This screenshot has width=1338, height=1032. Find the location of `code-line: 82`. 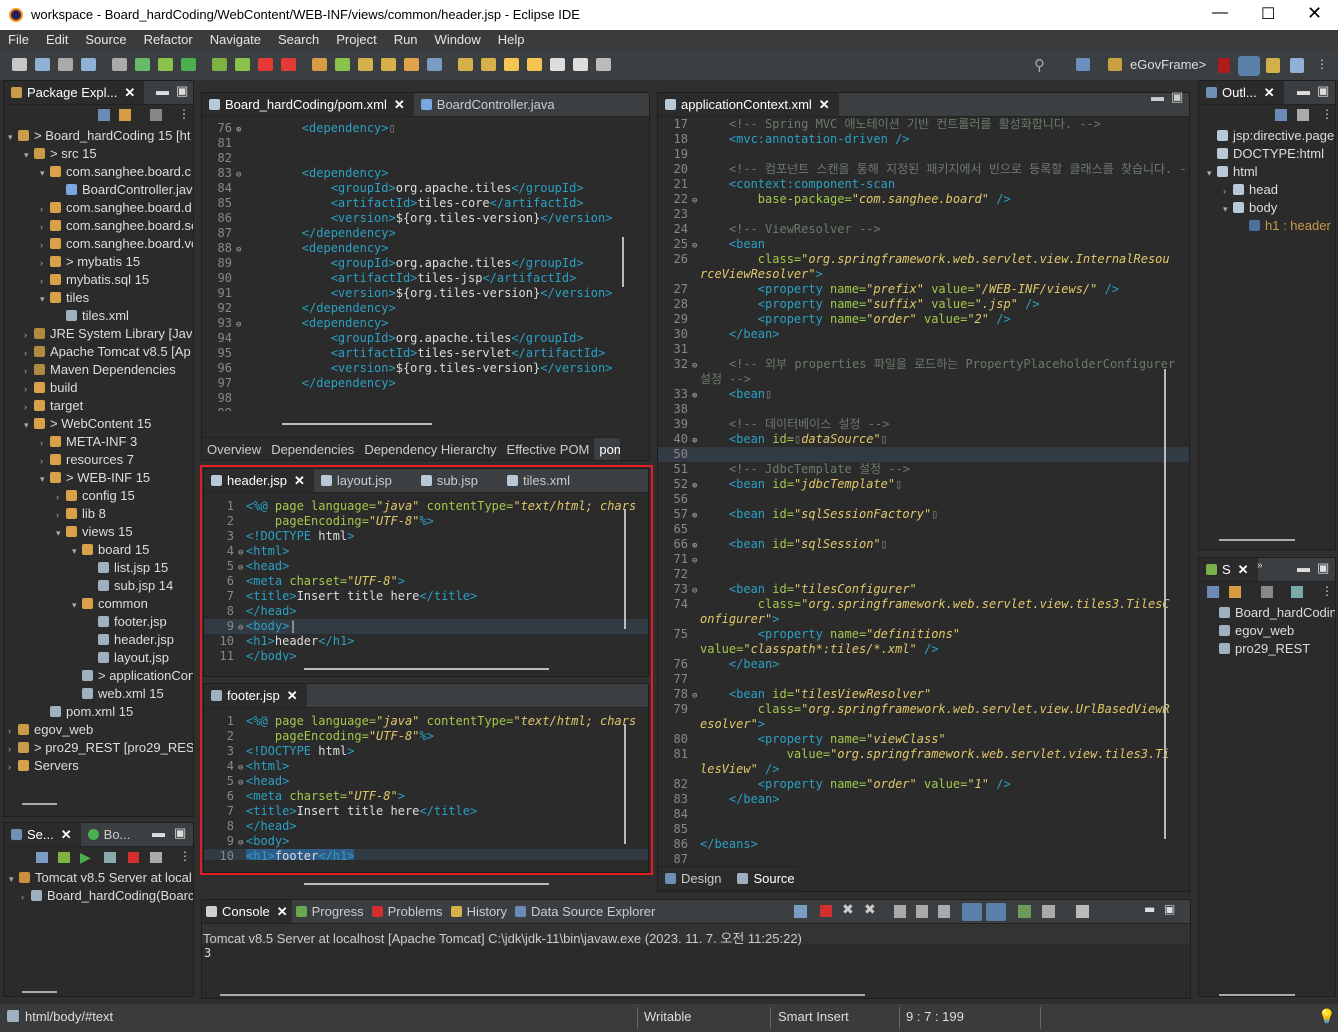

code-line: 82 is located at coordinates (425, 158).